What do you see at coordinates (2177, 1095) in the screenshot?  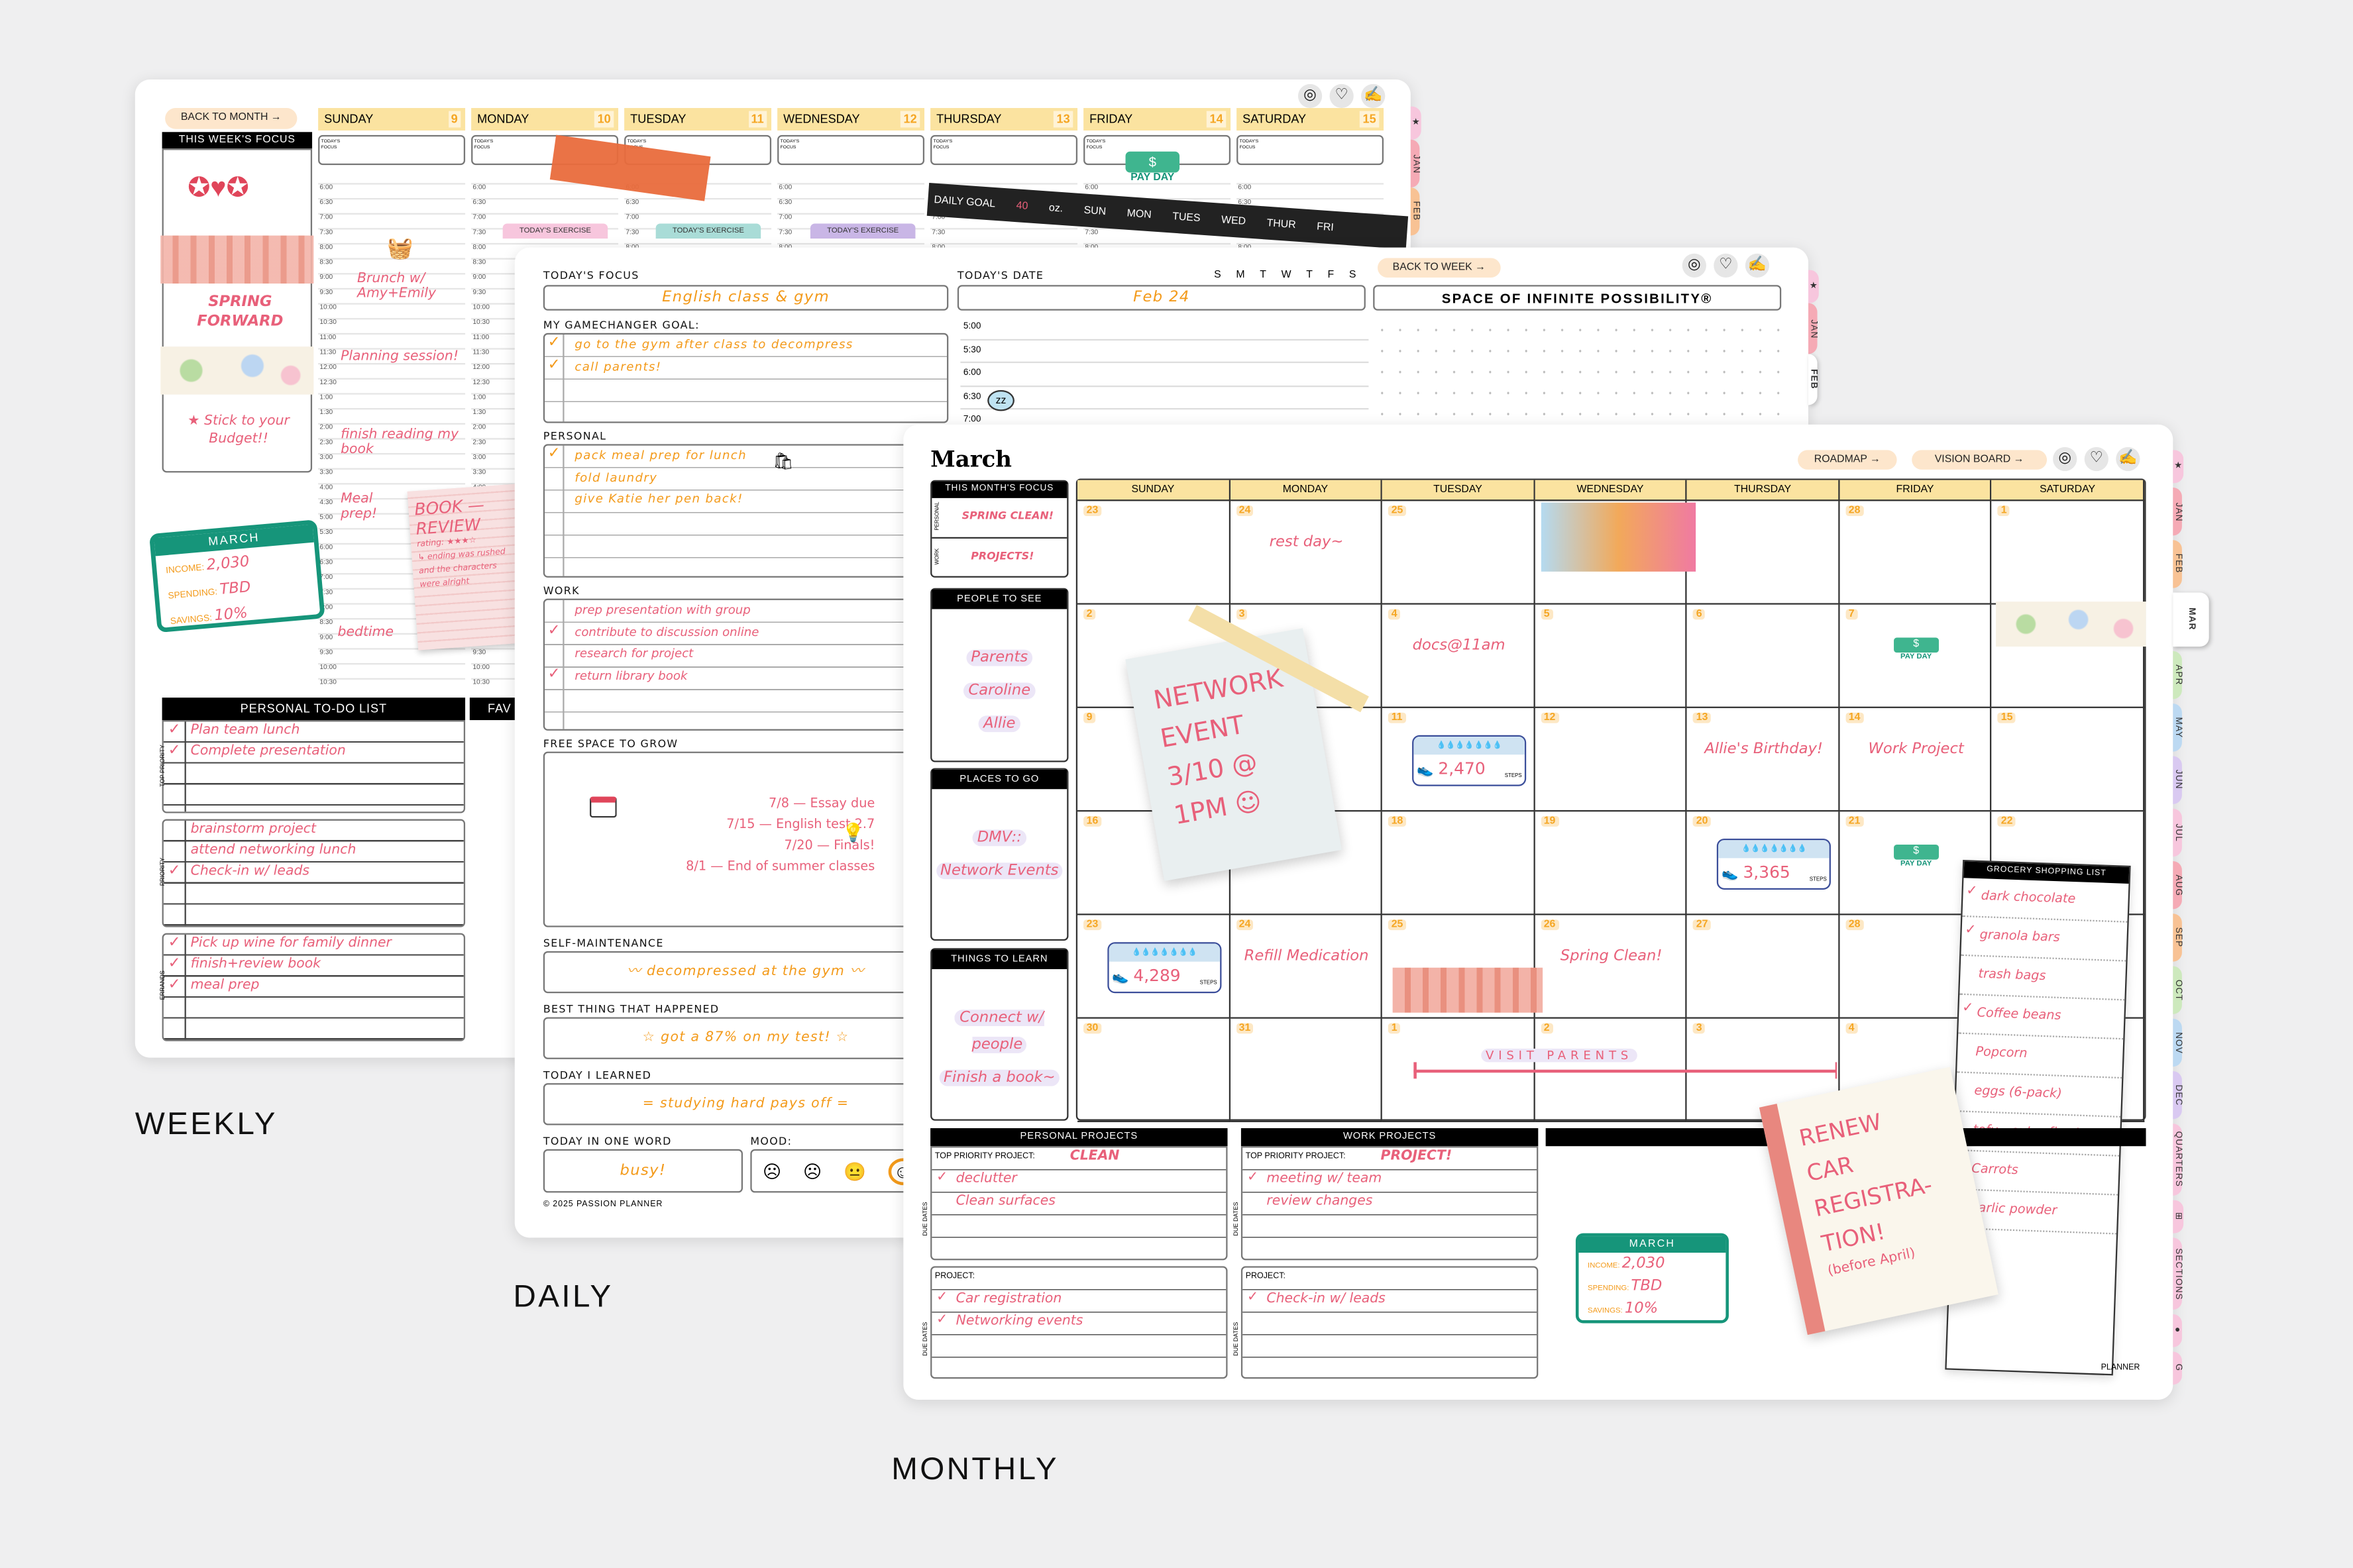 I see `tab-dec: DEC` at bounding box center [2177, 1095].